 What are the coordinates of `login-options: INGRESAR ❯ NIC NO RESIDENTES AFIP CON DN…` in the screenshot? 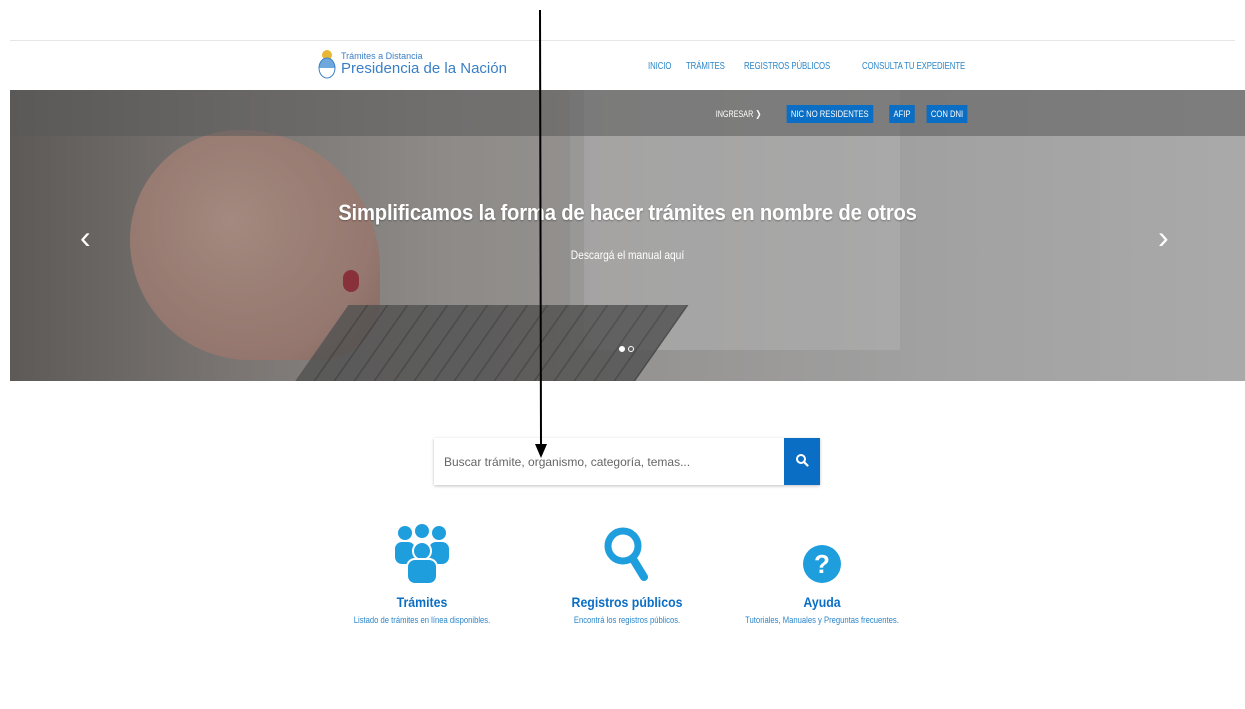 It's located at (840, 114).